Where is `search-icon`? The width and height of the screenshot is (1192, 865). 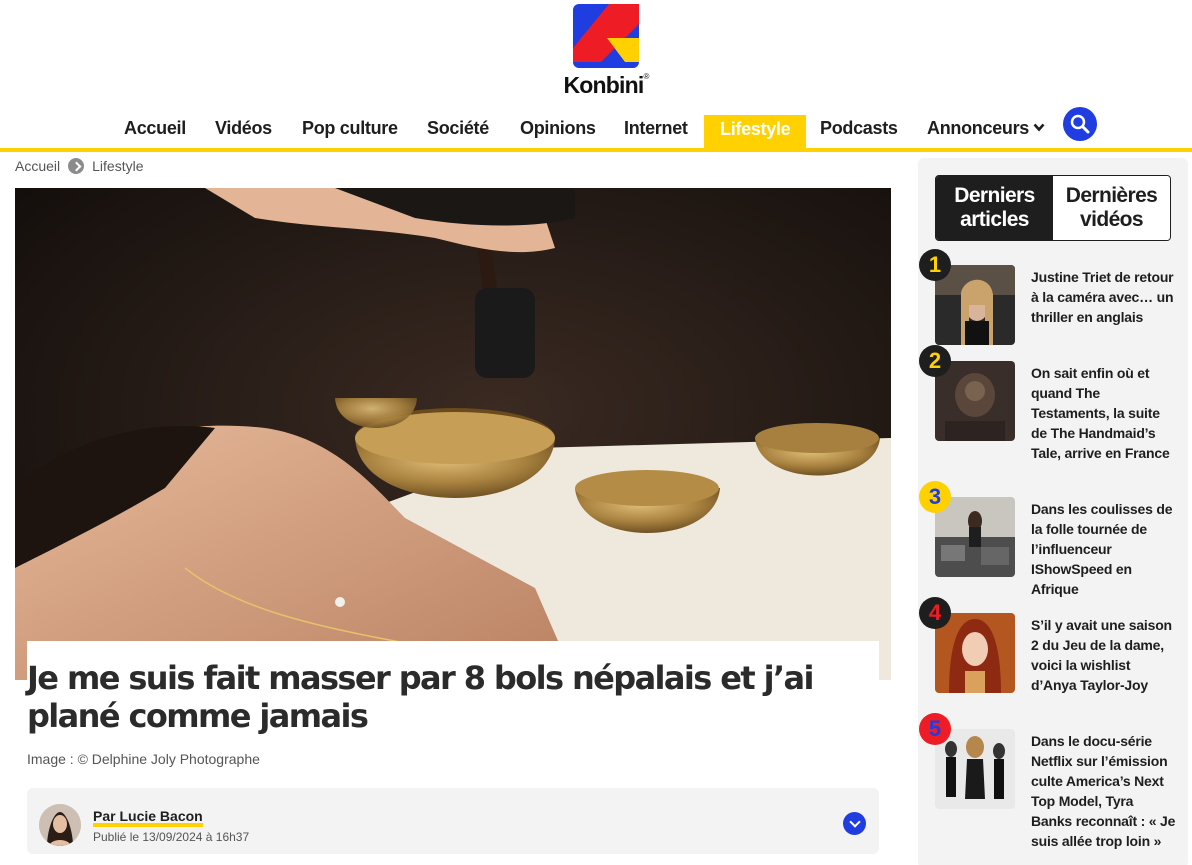
search-icon is located at coordinates (1080, 124).